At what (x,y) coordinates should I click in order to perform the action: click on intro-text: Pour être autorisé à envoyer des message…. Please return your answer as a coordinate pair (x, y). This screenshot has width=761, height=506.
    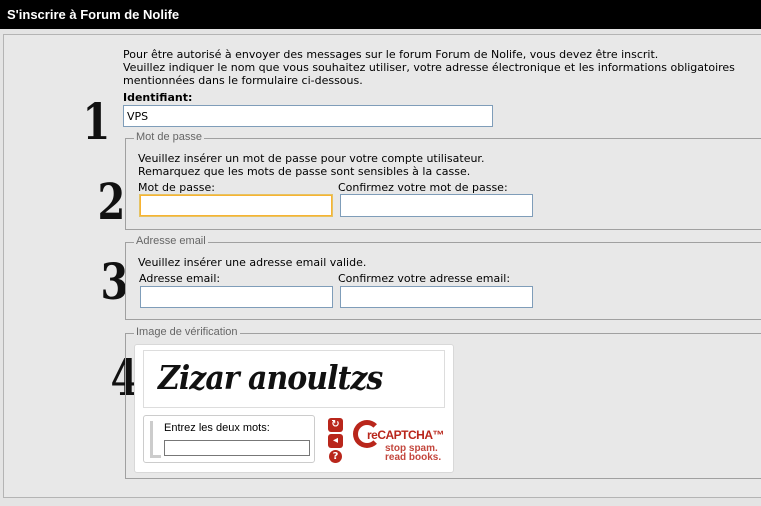
    Looking at the image, I should click on (429, 67).